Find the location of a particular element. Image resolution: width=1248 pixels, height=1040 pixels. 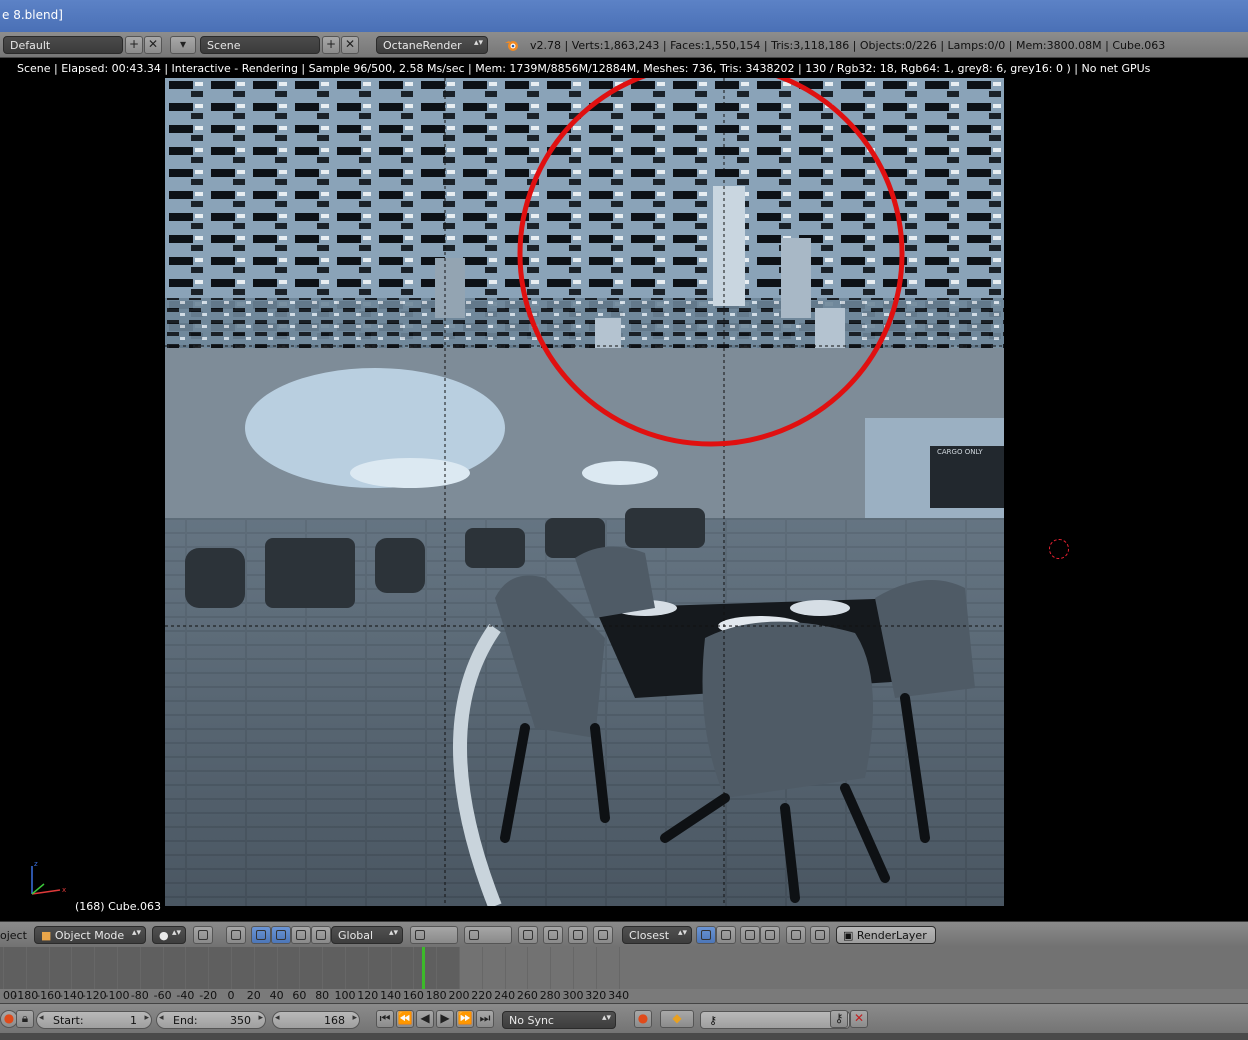

add-layout-button: + is located at coordinates (134, 45).